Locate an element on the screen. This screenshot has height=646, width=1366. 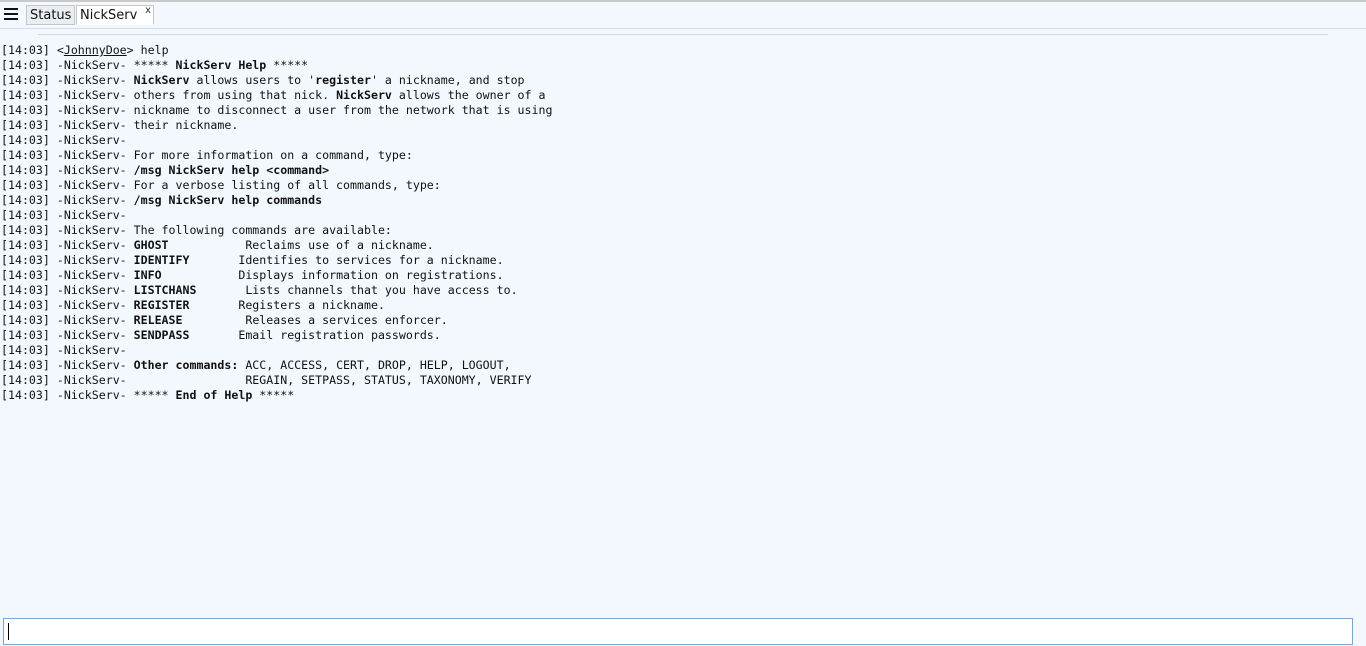
message-text-bold: REGISTER is located at coordinates (161, 305).